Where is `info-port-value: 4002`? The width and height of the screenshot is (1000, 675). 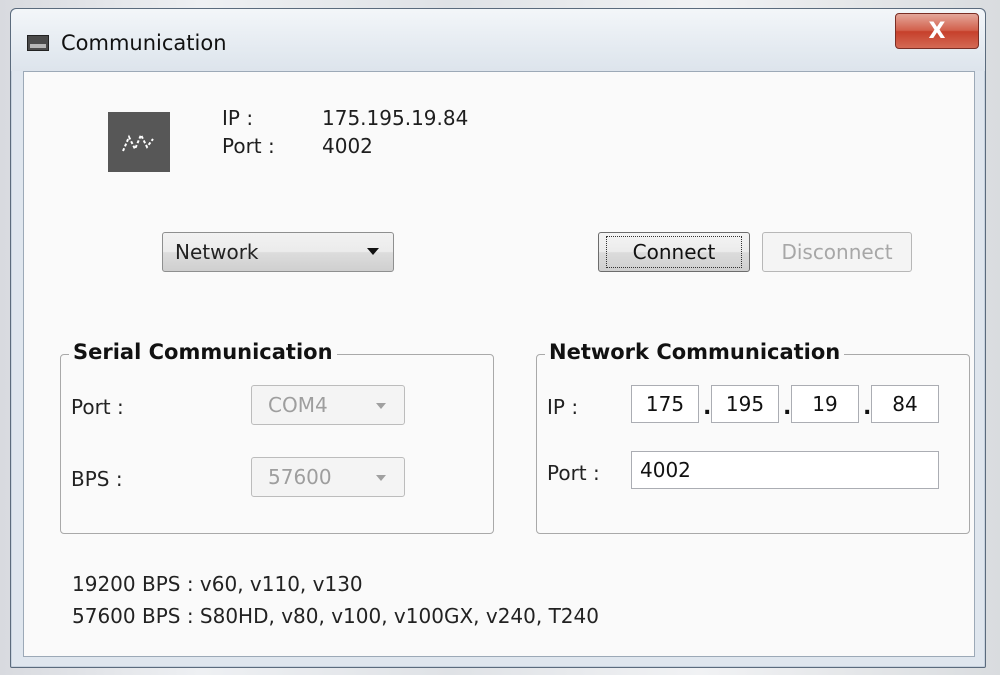
info-port-value: 4002 is located at coordinates (347, 146).